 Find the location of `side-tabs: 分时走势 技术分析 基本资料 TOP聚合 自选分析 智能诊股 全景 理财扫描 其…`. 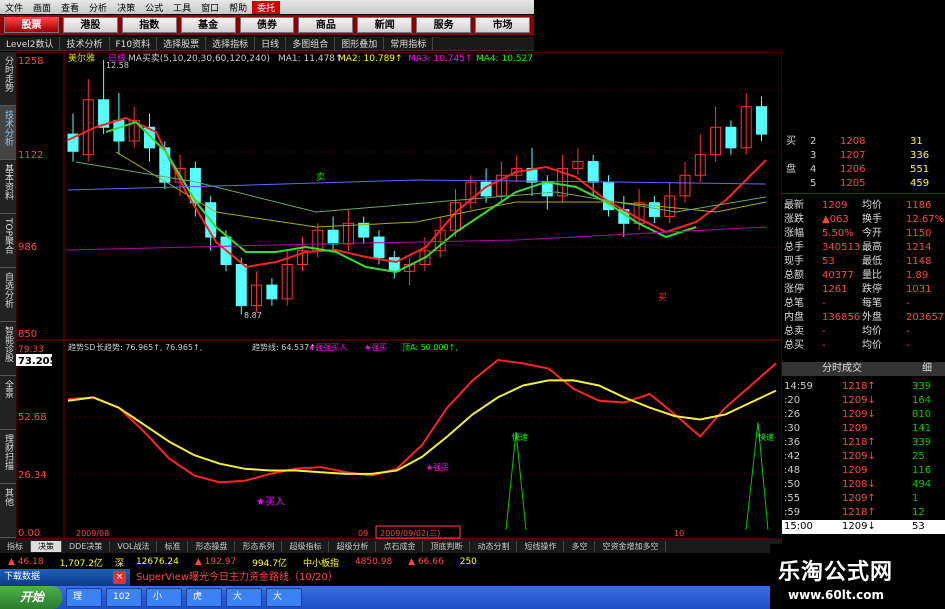

side-tabs: 分时走势 技术分析 基本资料 TOP聚合 自选分析 智能诊股 全景 理财扫描 其… is located at coordinates (8, 298).